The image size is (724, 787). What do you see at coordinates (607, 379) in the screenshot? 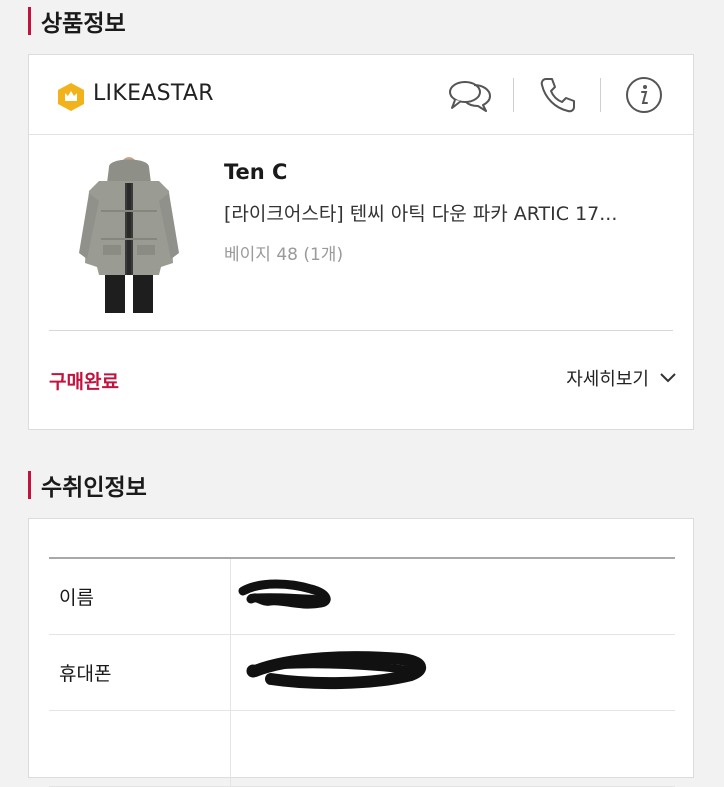
I see `view-details-label: 자세히보기` at bounding box center [607, 379].